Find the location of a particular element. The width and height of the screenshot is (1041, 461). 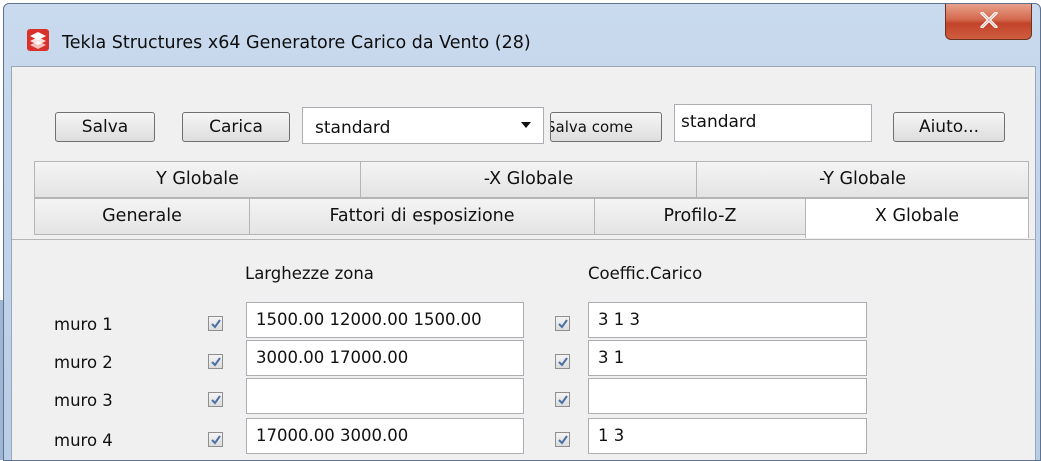

tab-fattori-di-esposizione: Fattori di esposizione is located at coordinates (422, 216).